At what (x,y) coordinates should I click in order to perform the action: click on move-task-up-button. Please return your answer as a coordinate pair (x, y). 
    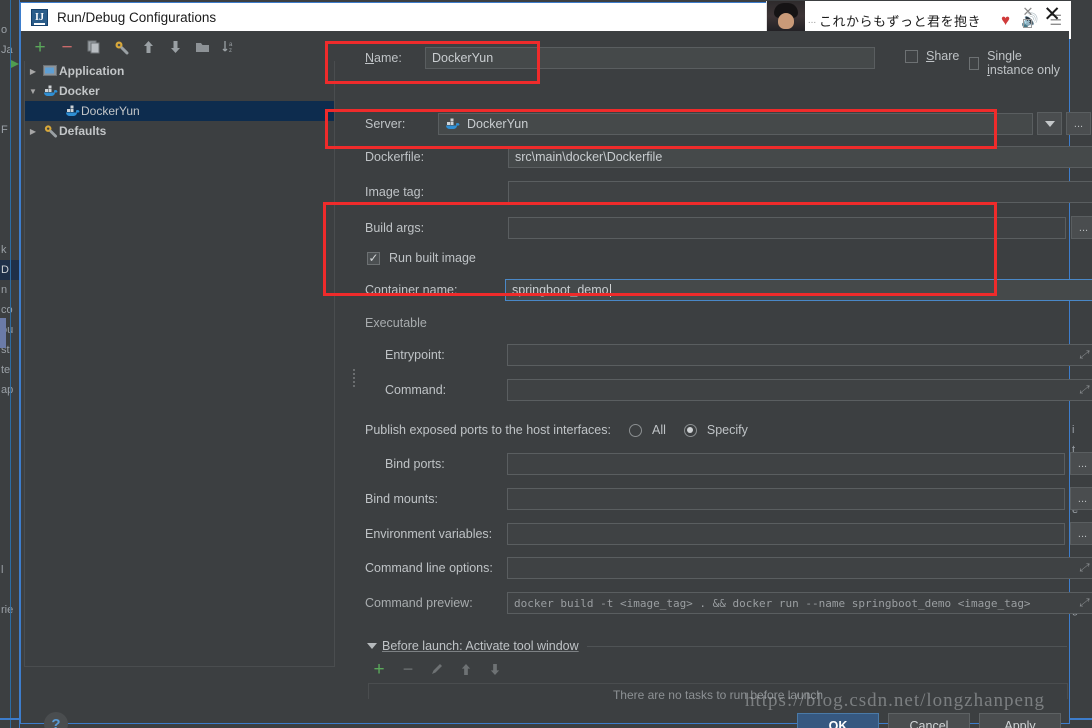
    Looking at the image, I should click on (466, 669).